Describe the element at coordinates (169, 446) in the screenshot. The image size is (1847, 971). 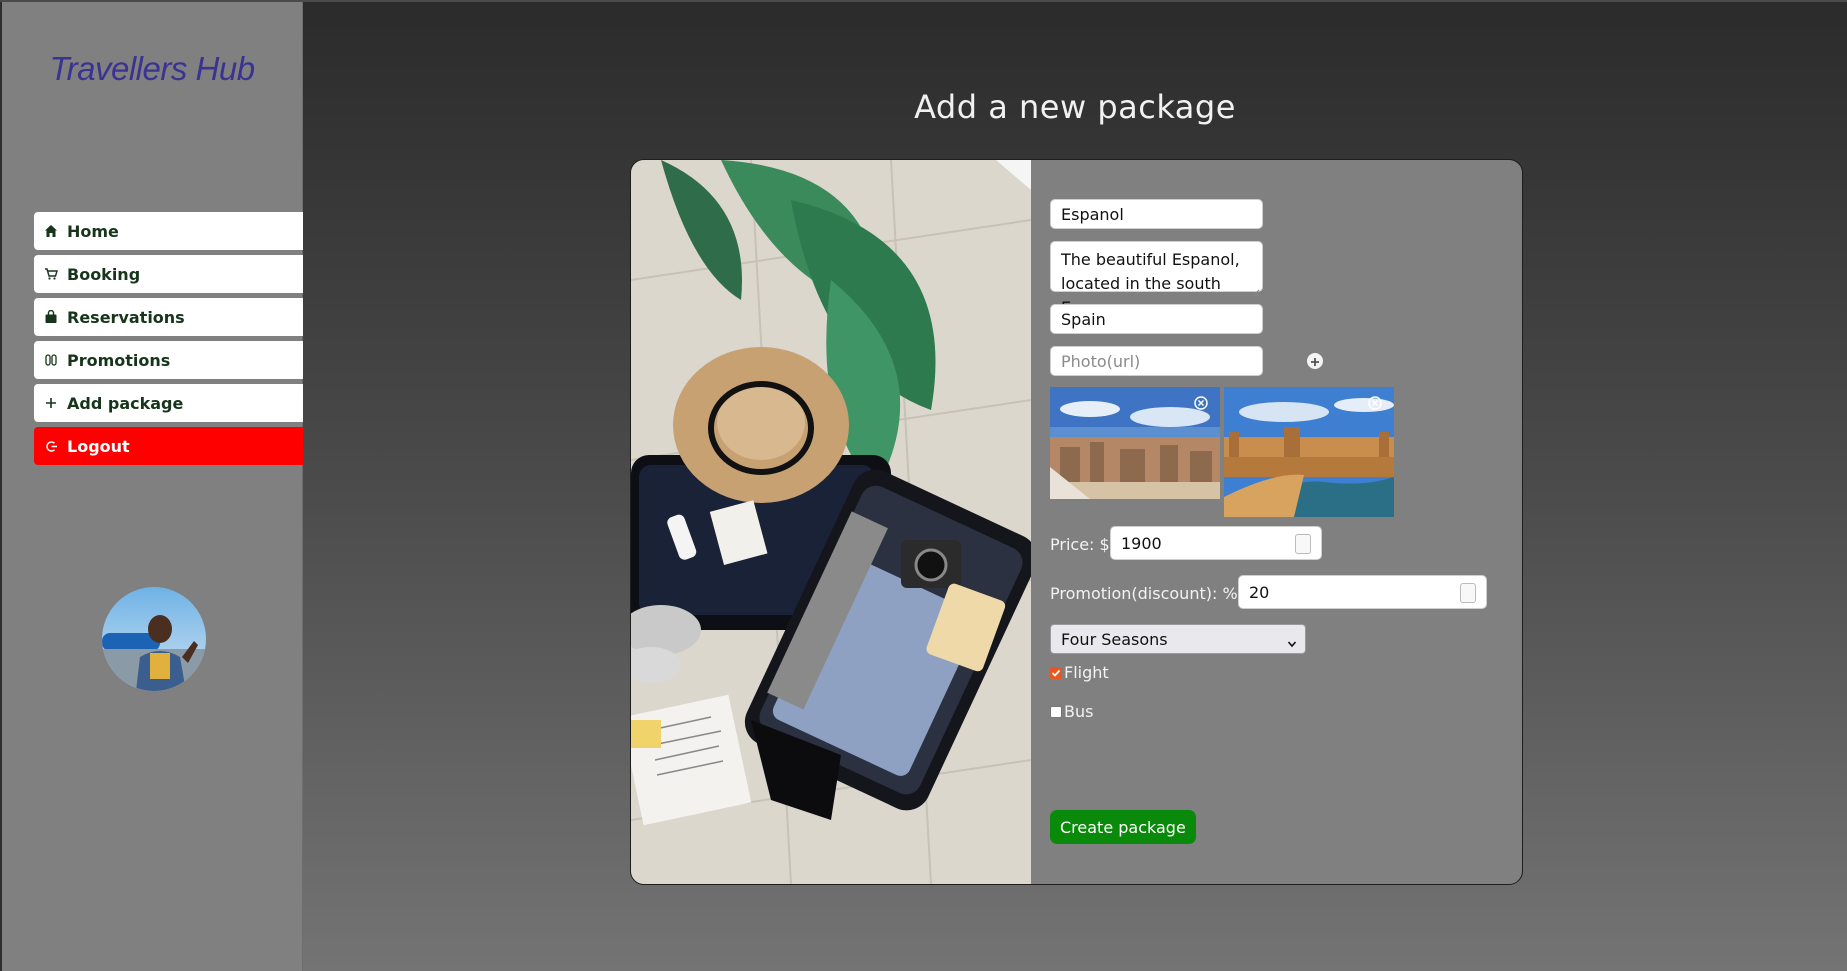
I see `sidebar-item-logout: Logout` at that location.